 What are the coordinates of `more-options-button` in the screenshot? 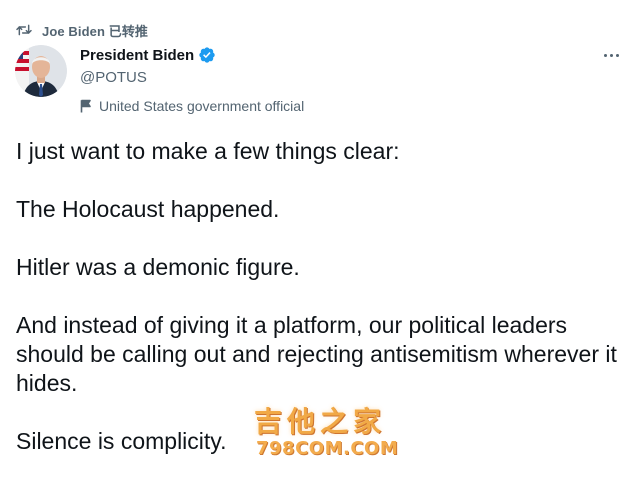 It's located at (611, 55).